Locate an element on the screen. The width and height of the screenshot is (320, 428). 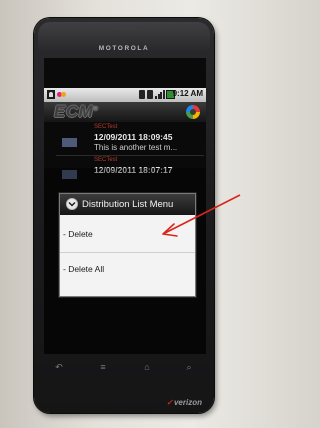
phone-icon is located at coordinates (150, 94).